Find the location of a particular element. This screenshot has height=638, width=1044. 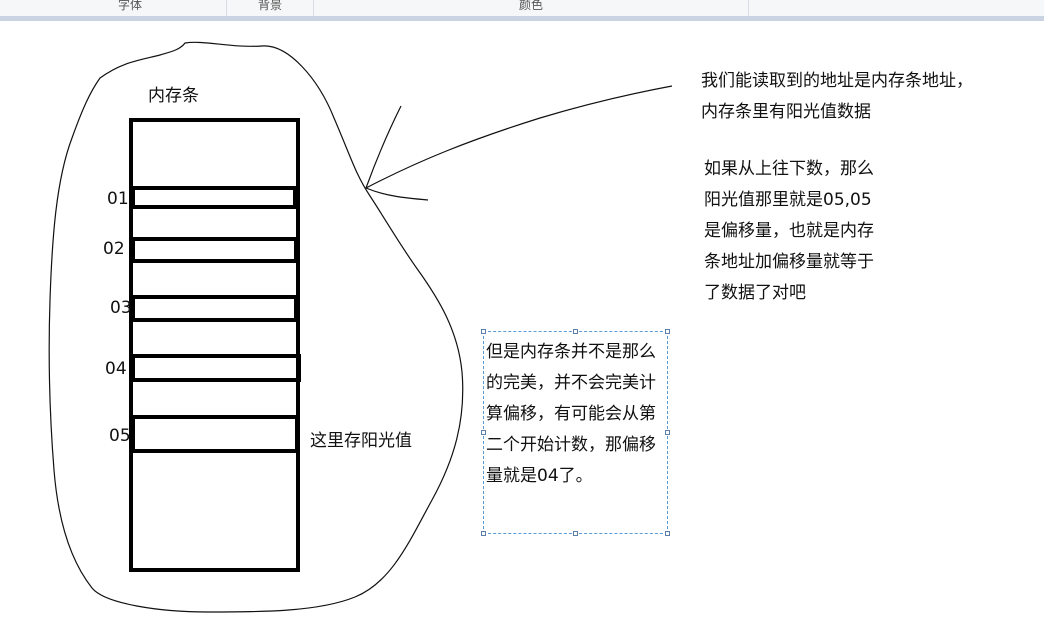

memory-title: 内存条 is located at coordinates (173, 96).